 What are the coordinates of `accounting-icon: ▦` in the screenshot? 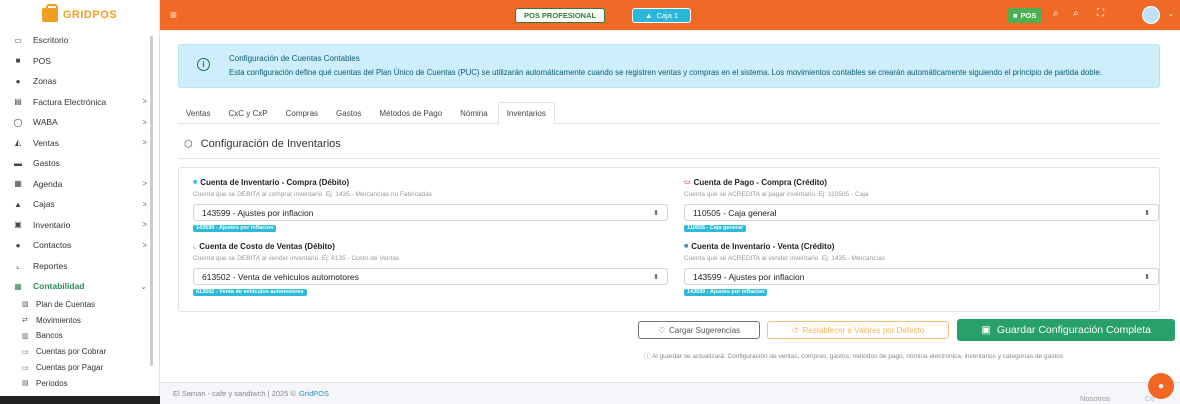 It's located at (18, 286).